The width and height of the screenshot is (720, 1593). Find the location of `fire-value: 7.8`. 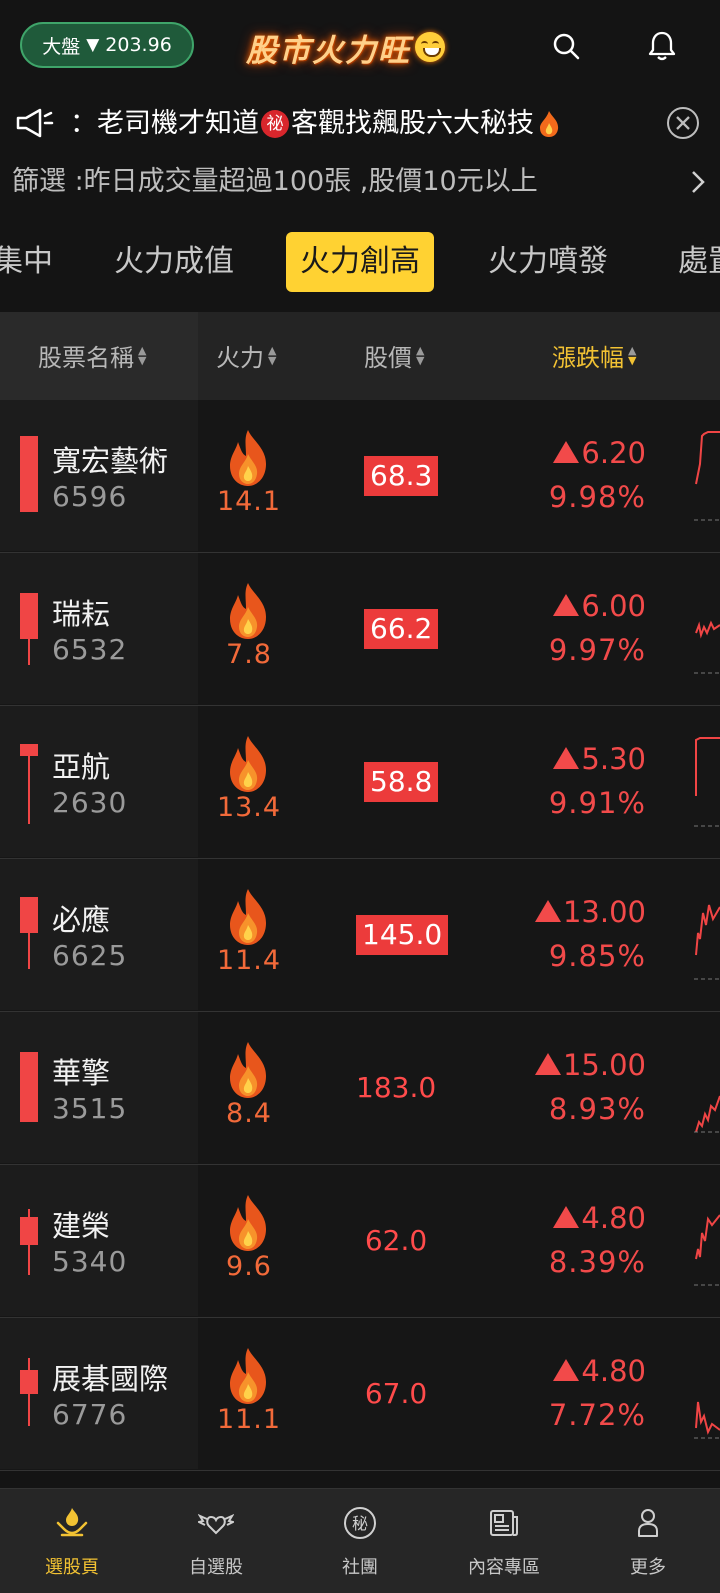

fire-value: 7.8 is located at coordinates (249, 654).